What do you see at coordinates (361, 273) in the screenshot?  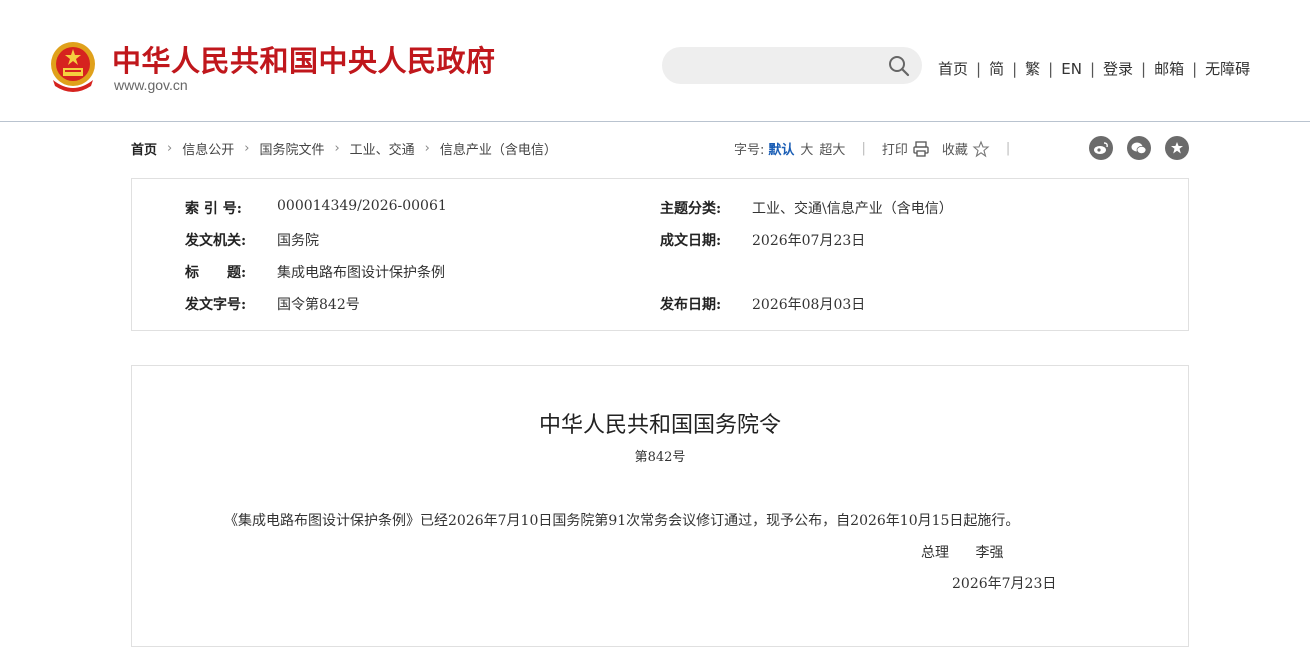 I see `meta-value: 集成电路布图设计保护条例` at bounding box center [361, 273].